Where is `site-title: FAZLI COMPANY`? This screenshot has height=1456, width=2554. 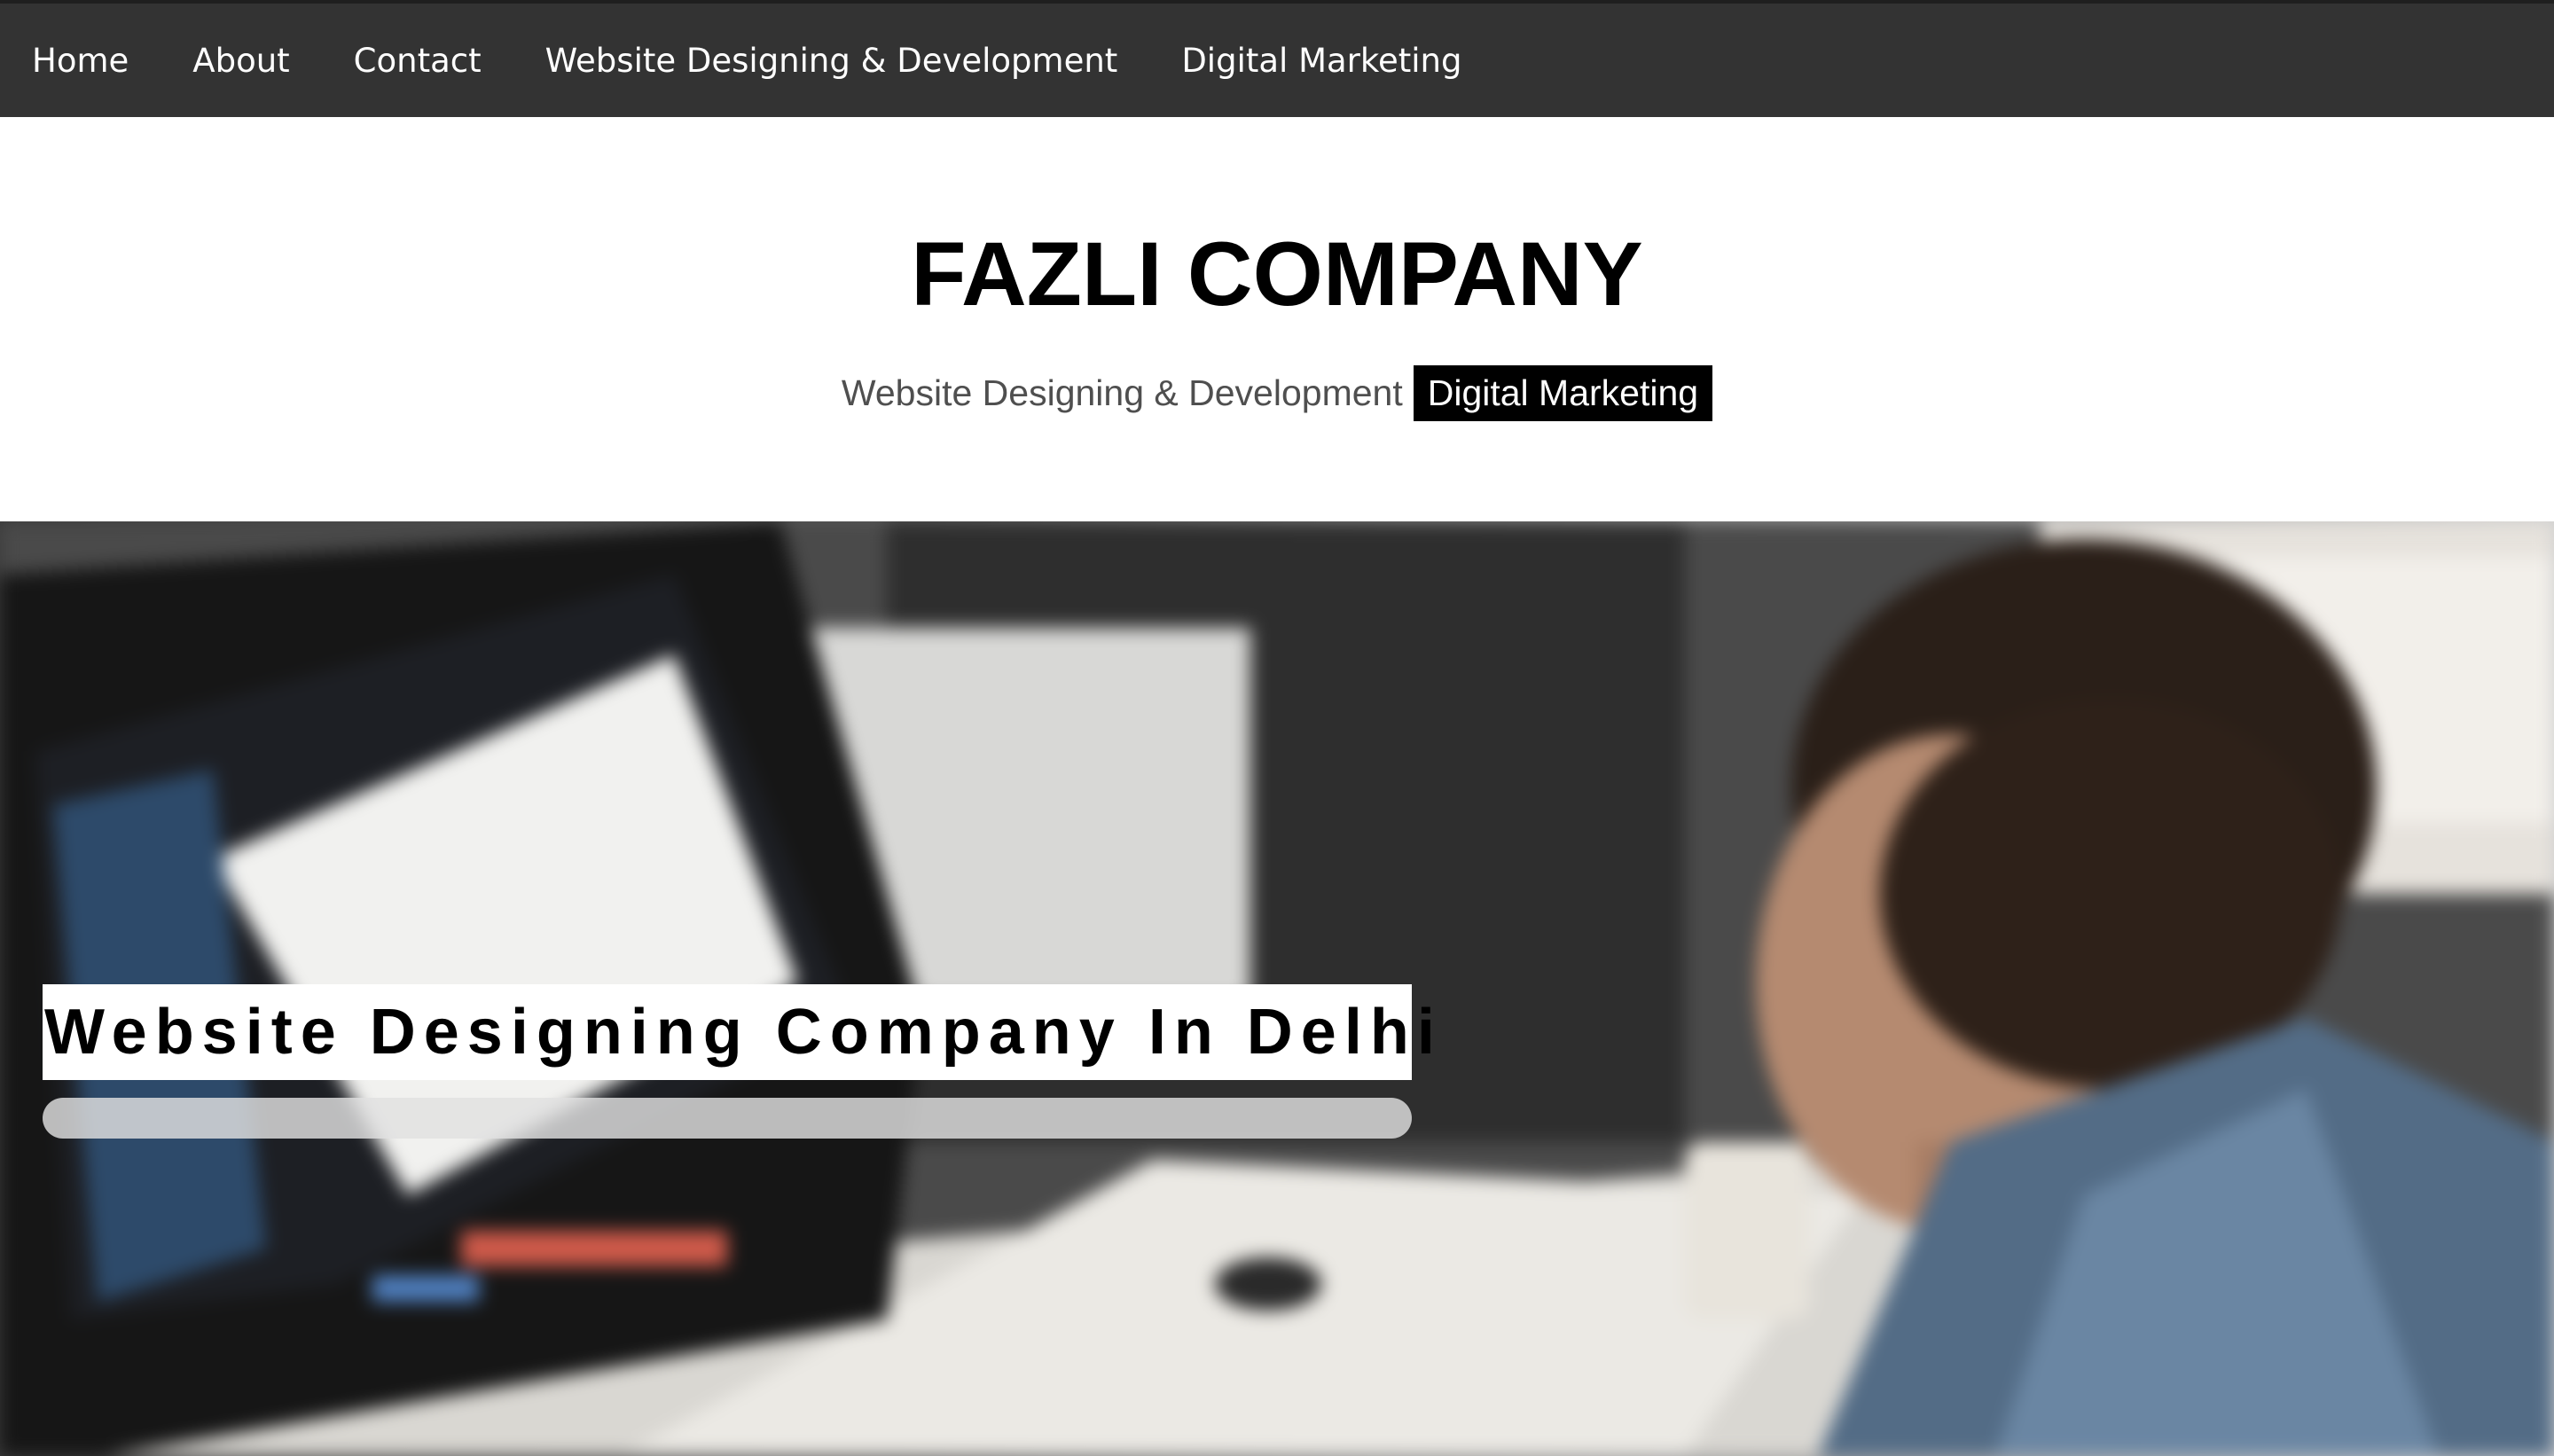
site-title: FAZLI COMPANY is located at coordinates (1277, 274).